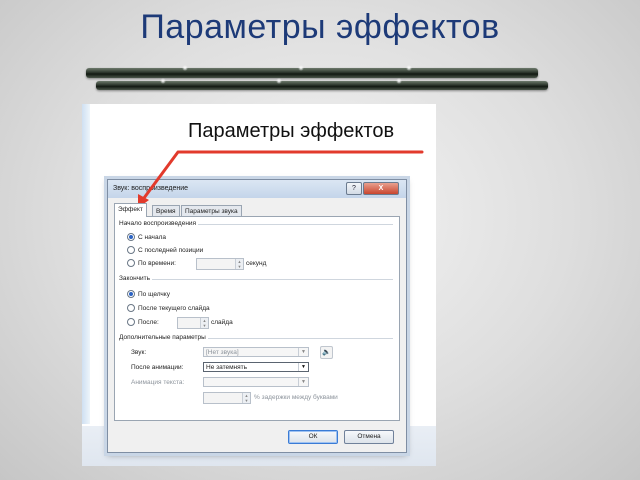 The width and height of the screenshot is (640, 480). I want to click on ok-button: ОК, so click(313, 437).